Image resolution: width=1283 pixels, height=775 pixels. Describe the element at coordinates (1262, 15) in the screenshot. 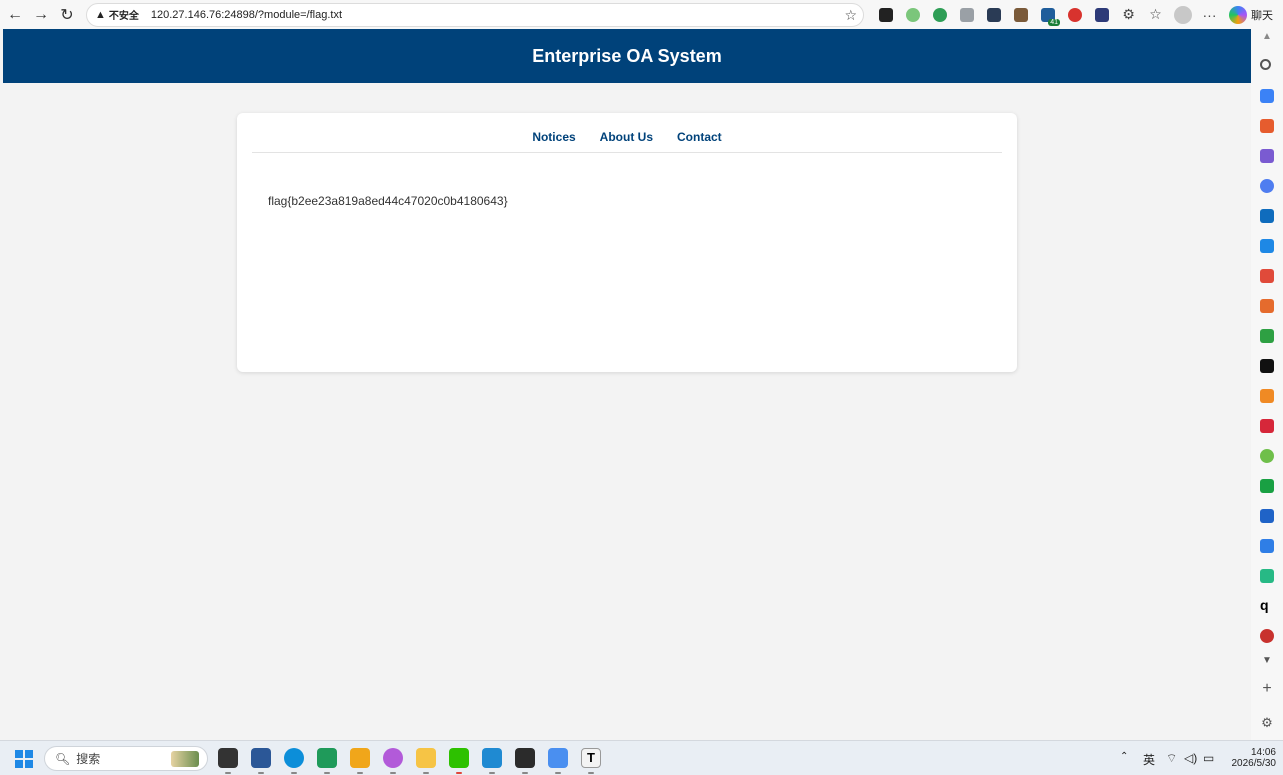

I see `chat-label: 聊天` at that location.